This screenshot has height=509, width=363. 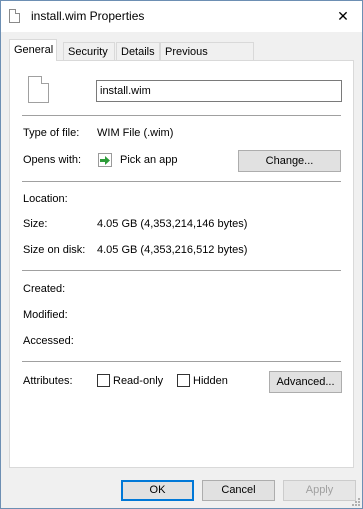 What do you see at coordinates (103, 380) in the screenshot?
I see `read-only-checkbox` at bounding box center [103, 380].